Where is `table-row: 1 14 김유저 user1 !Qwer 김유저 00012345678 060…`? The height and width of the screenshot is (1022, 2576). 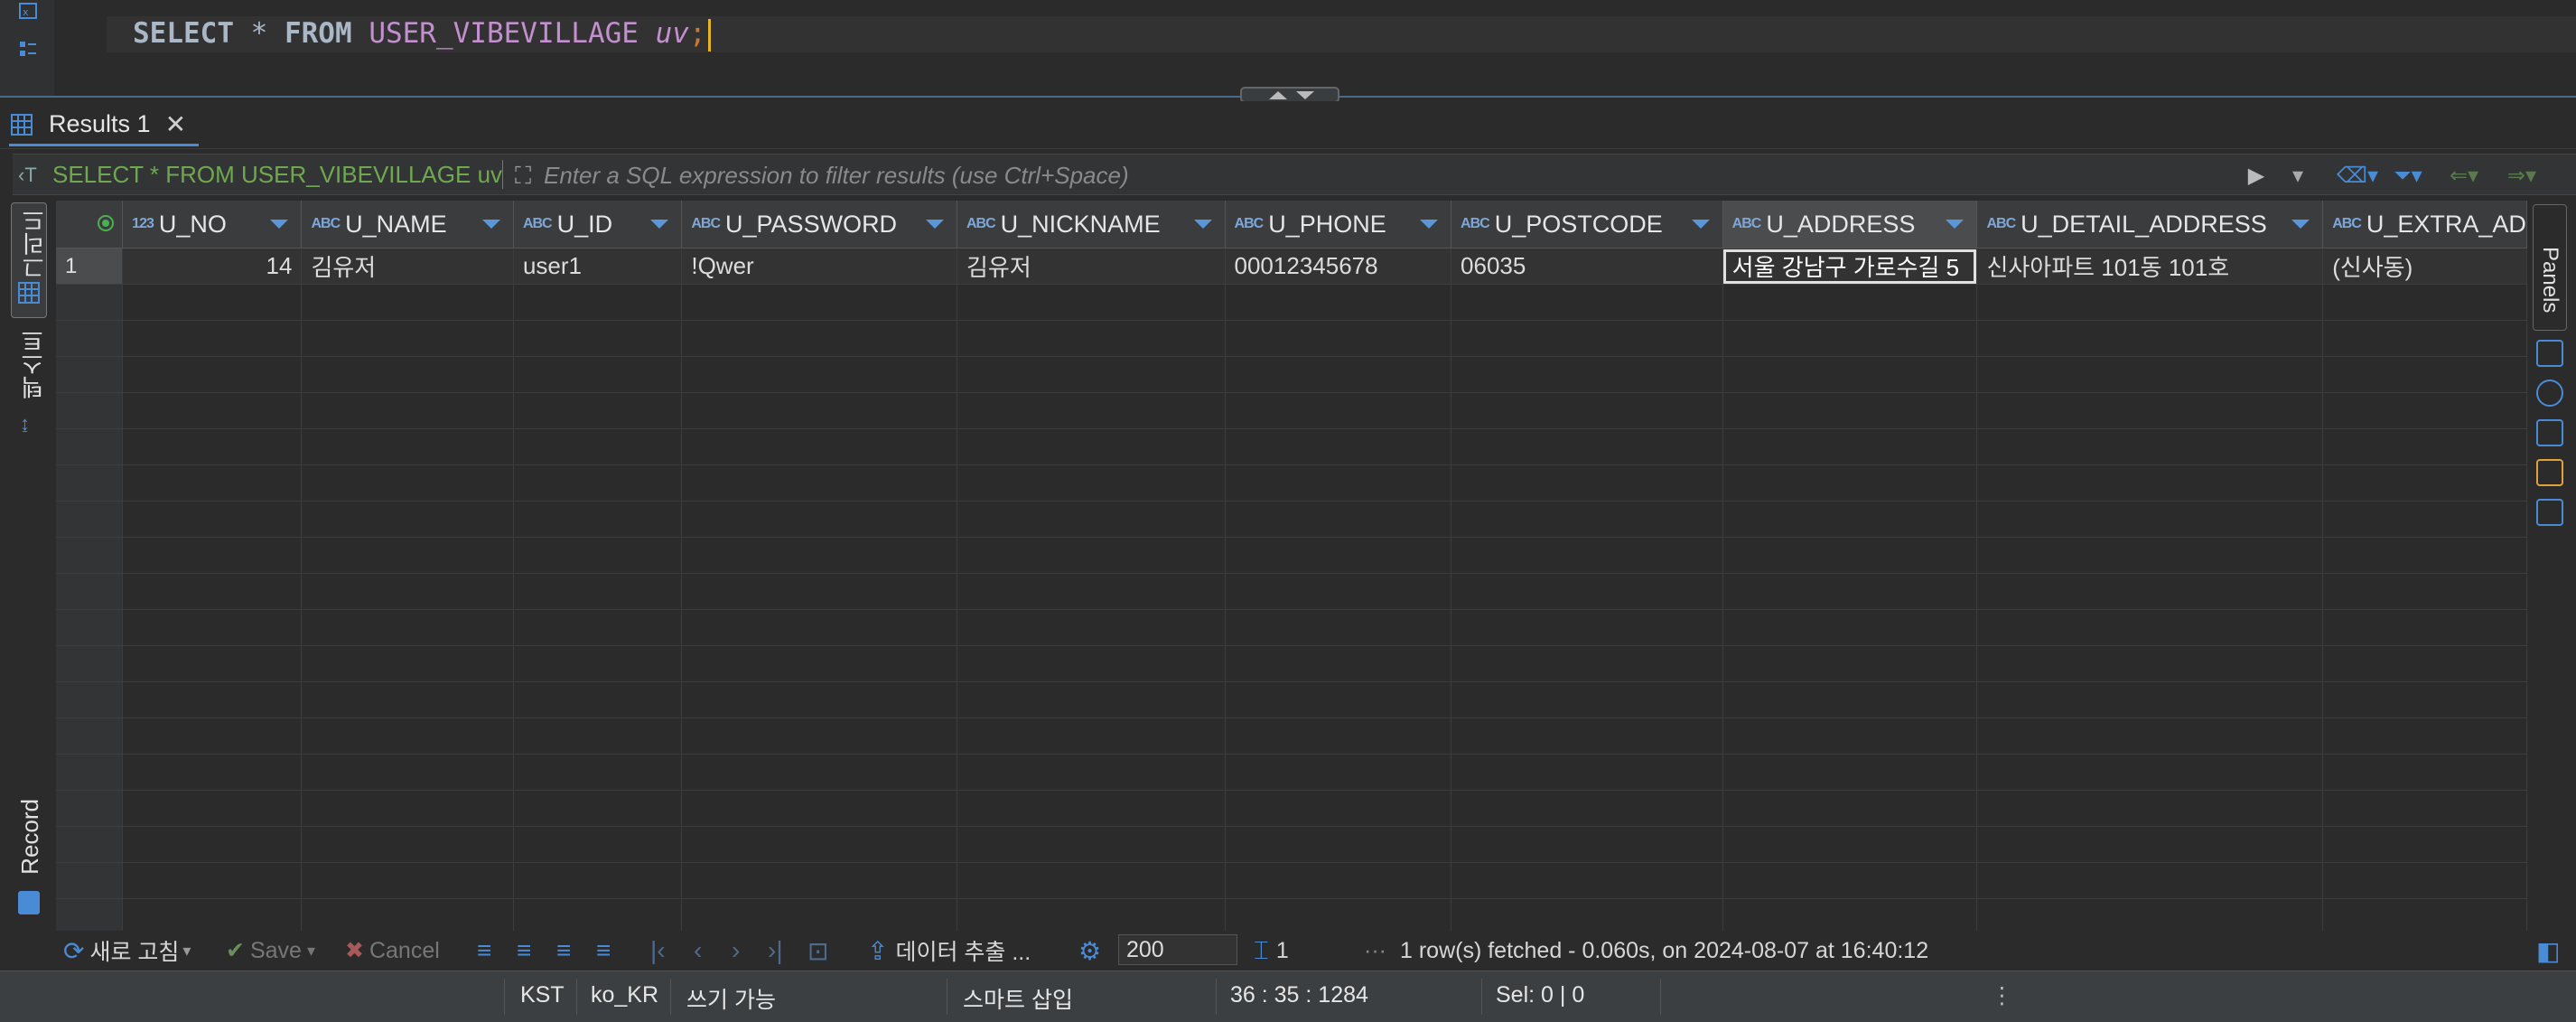 table-row: 1 14 김유저 user1 !Qwer 김유저 00012345678 060… is located at coordinates (1291, 267).